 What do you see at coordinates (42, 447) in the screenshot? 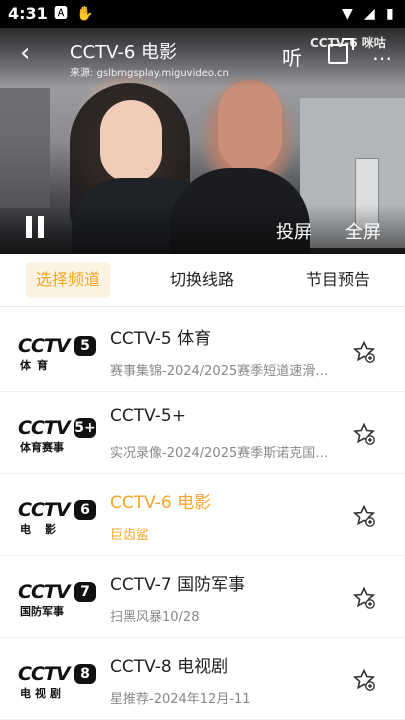
I see `logo-subtitle: 体育赛事` at bounding box center [42, 447].